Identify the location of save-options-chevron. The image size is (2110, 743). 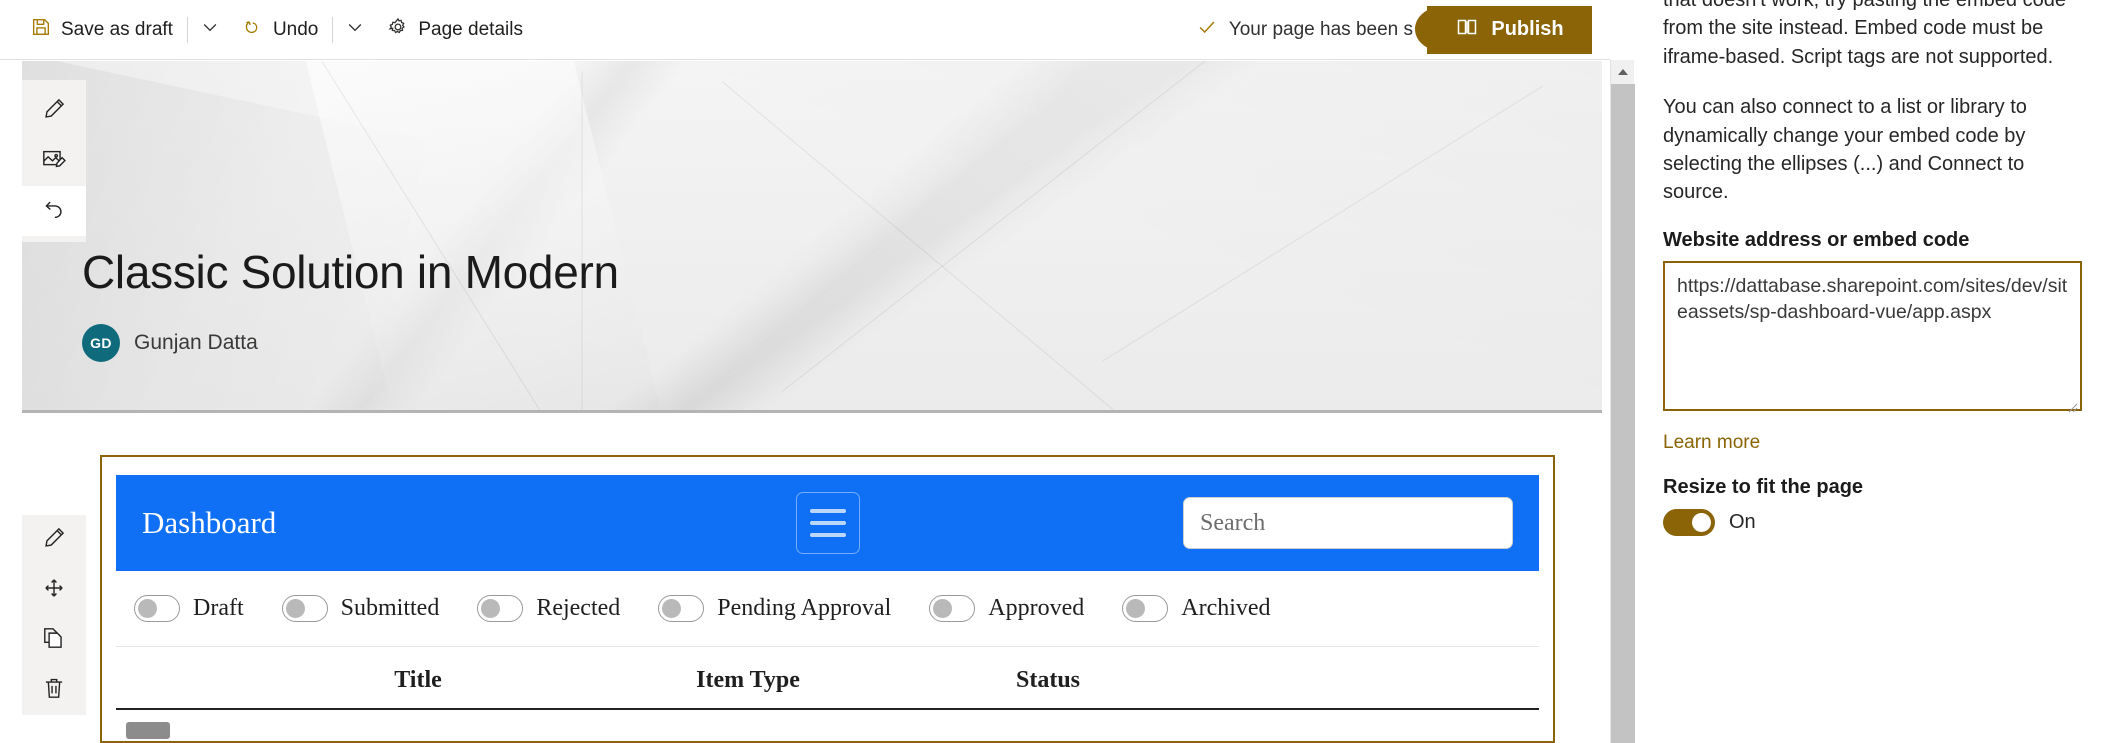
(210, 30).